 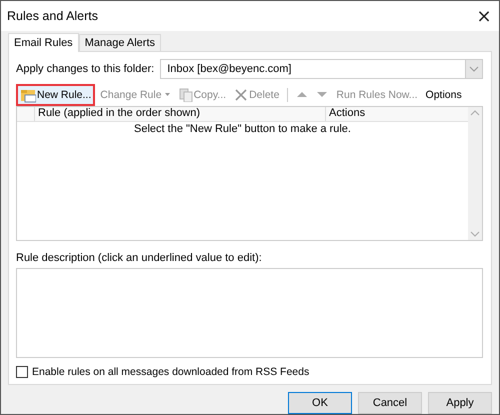 What do you see at coordinates (43, 42) in the screenshot?
I see `tab: Email Rules` at bounding box center [43, 42].